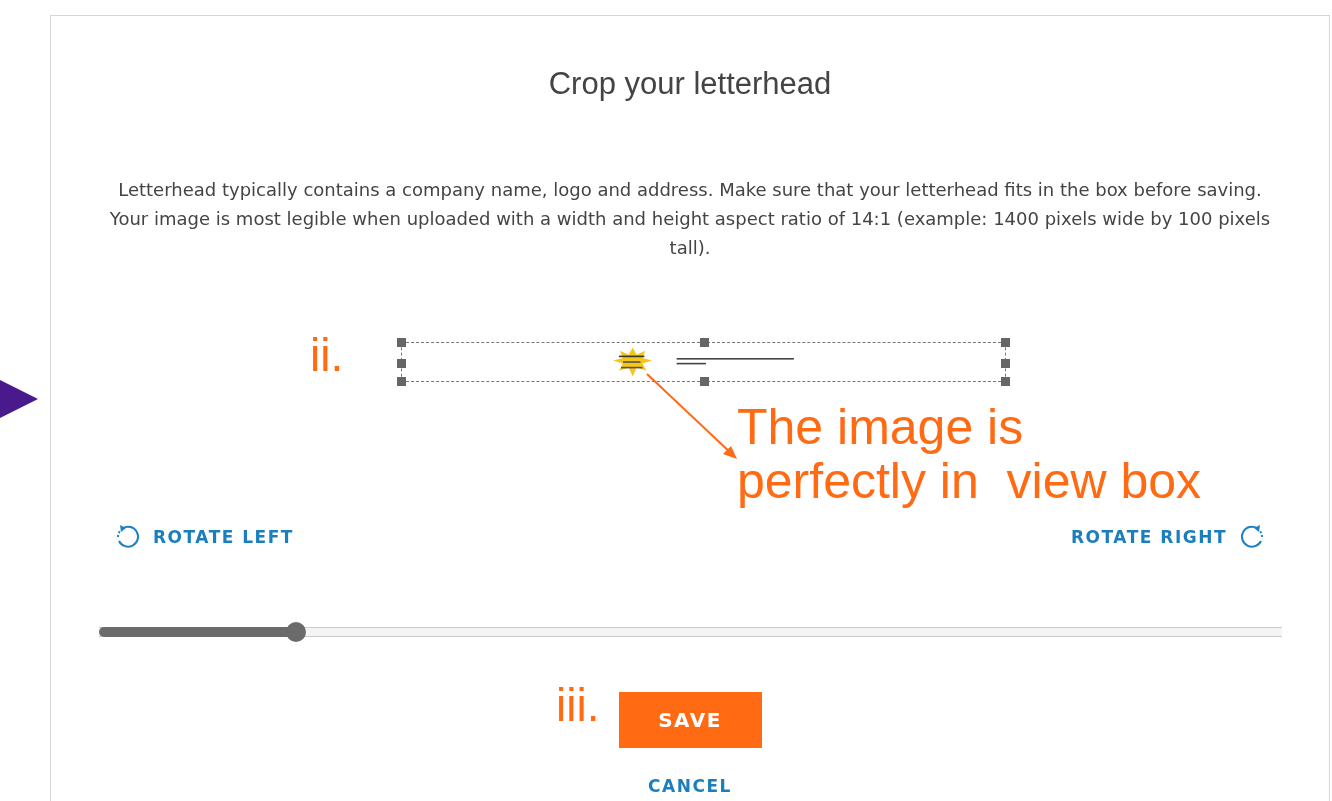 The image size is (1332, 801). What do you see at coordinates (19, 399) in the screenshot?
I see `play-pointer-icon` at bounding box center [19, 399].